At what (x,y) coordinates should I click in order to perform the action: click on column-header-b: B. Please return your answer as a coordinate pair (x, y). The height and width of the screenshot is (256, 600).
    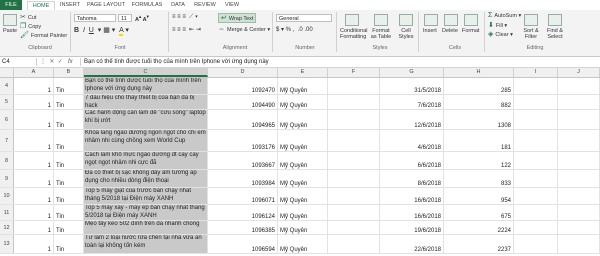
    Looking at the image, I should click on (69, 72).